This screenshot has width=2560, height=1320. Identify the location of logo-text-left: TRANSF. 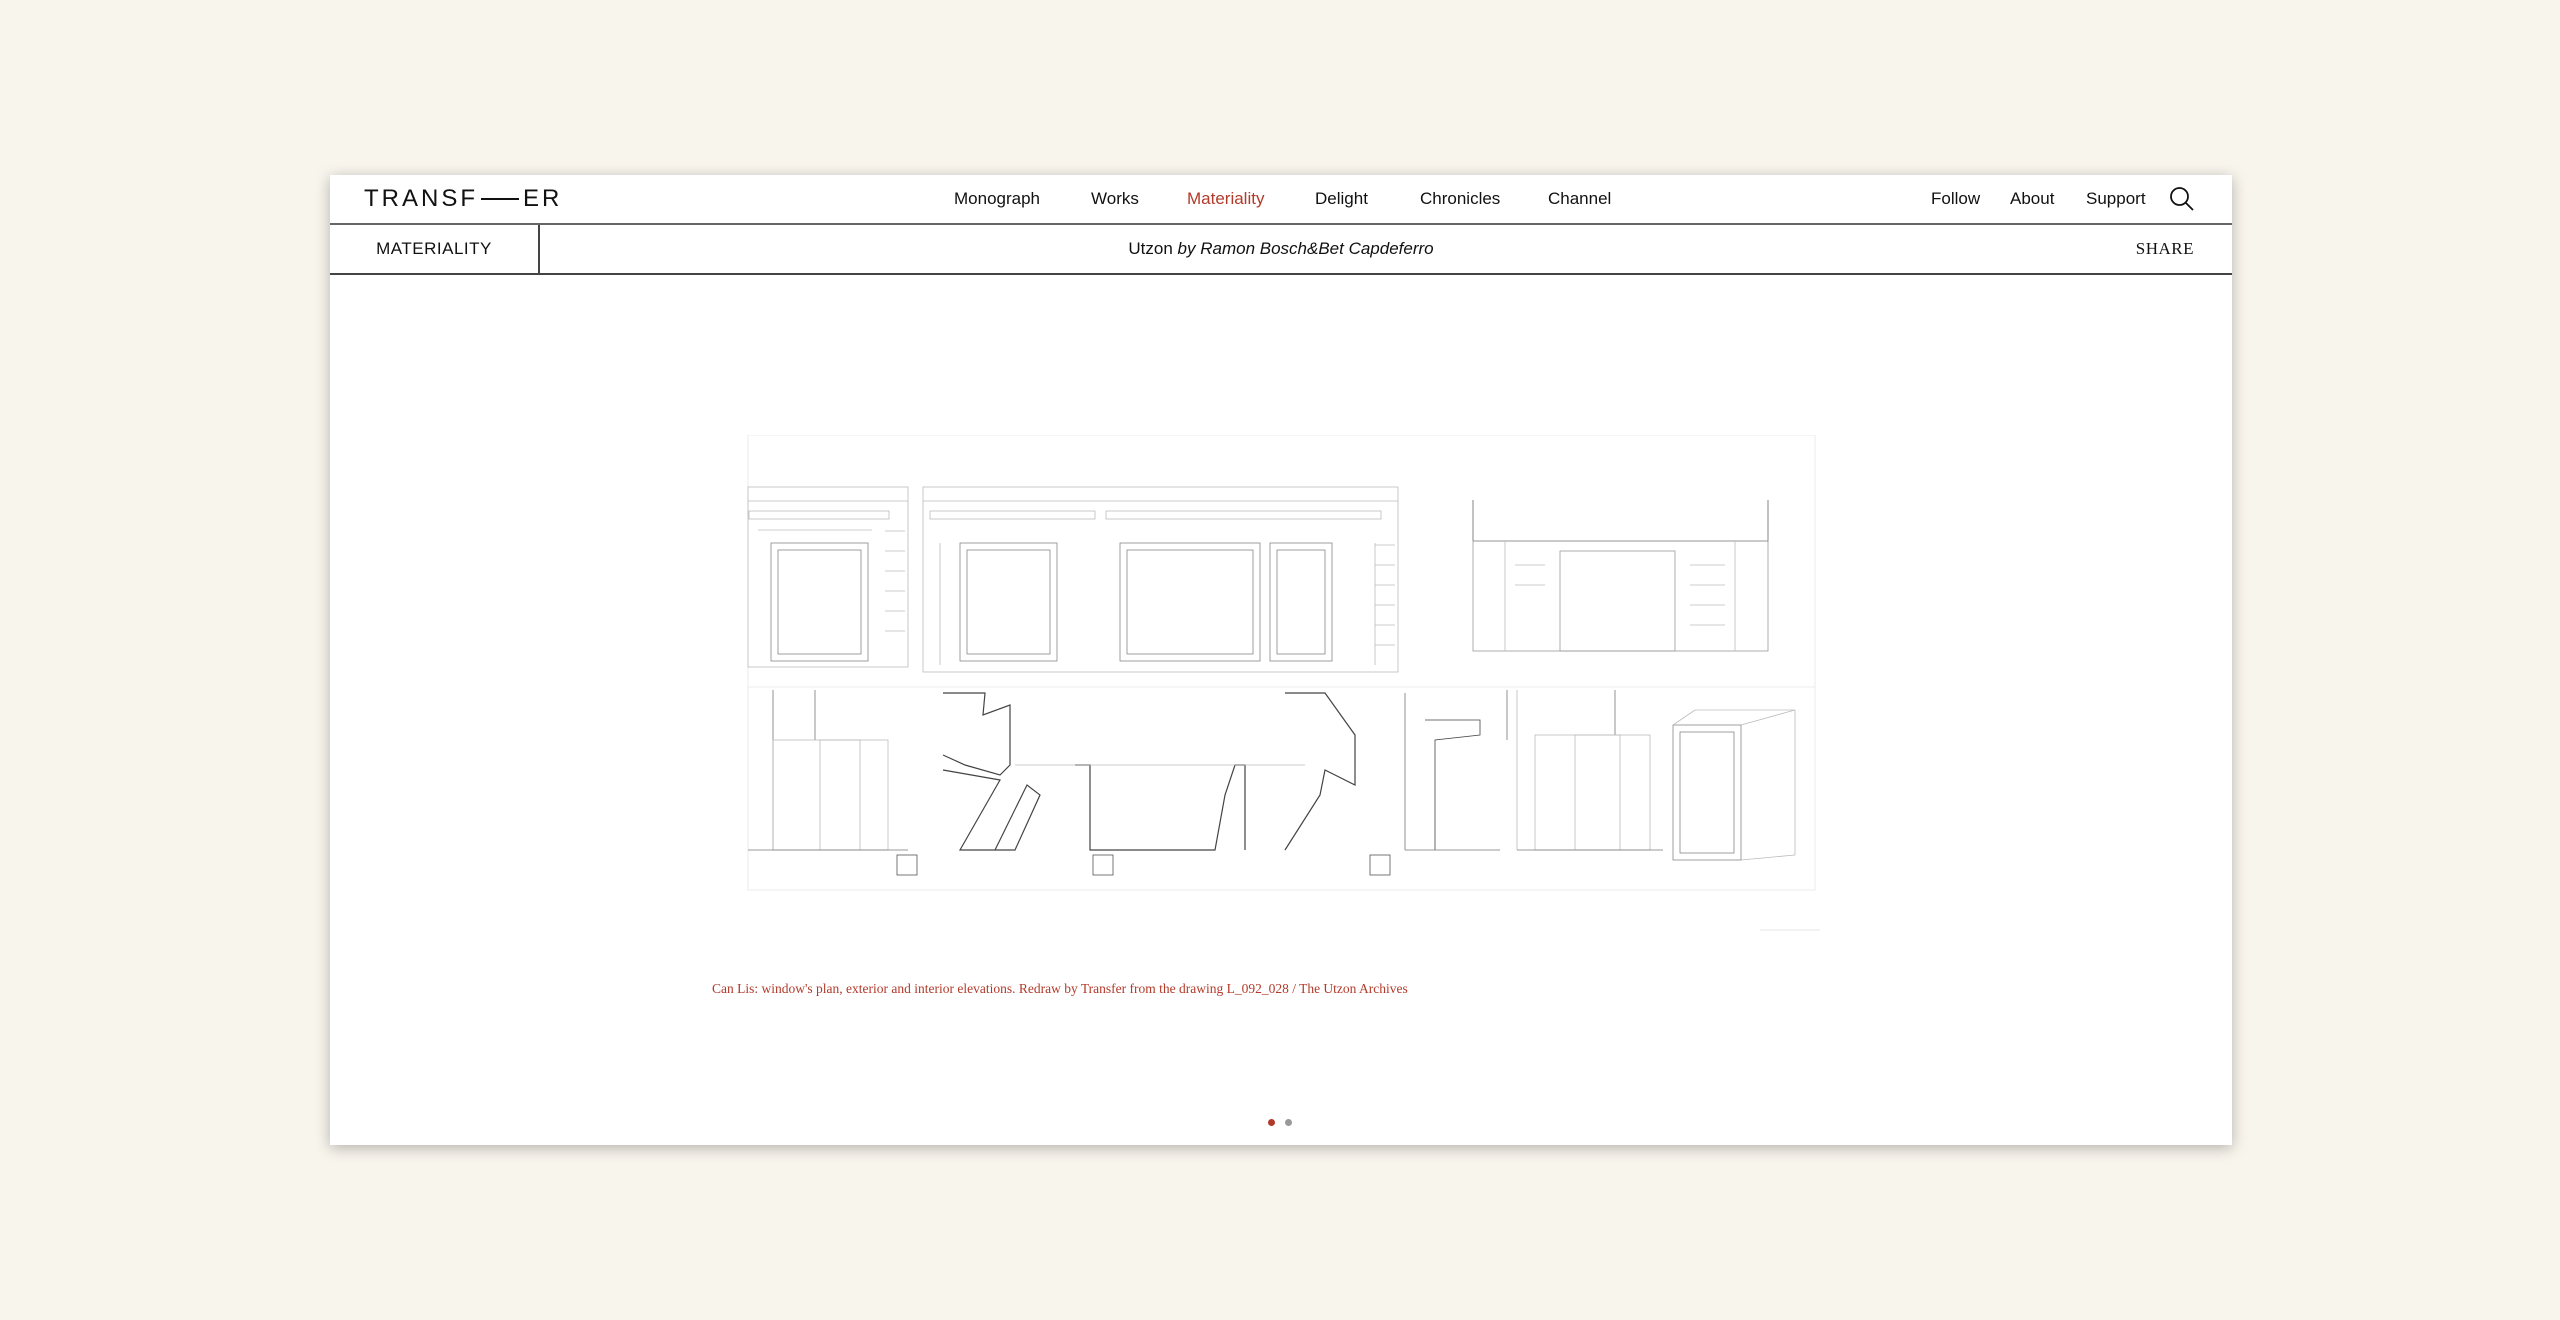
(421, 198).